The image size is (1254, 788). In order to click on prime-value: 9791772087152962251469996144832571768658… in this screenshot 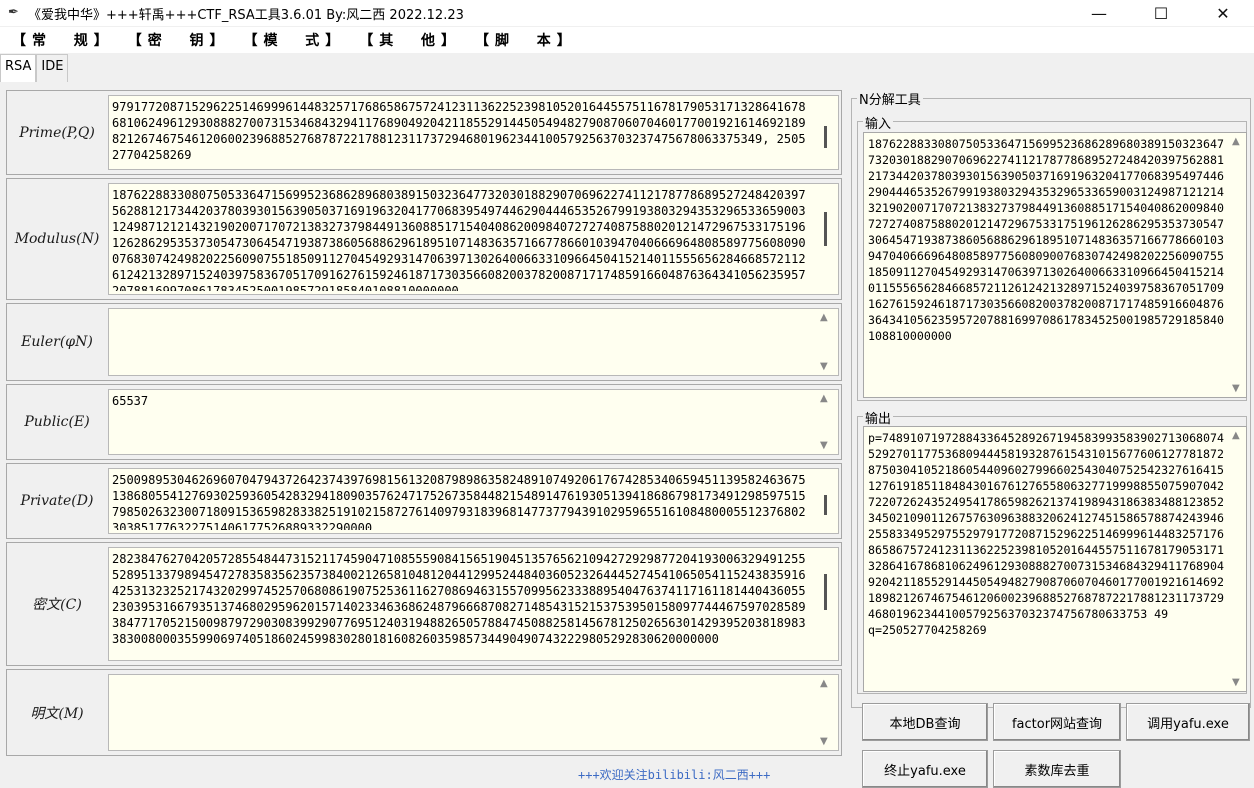, I will do `click(459, 131)`.